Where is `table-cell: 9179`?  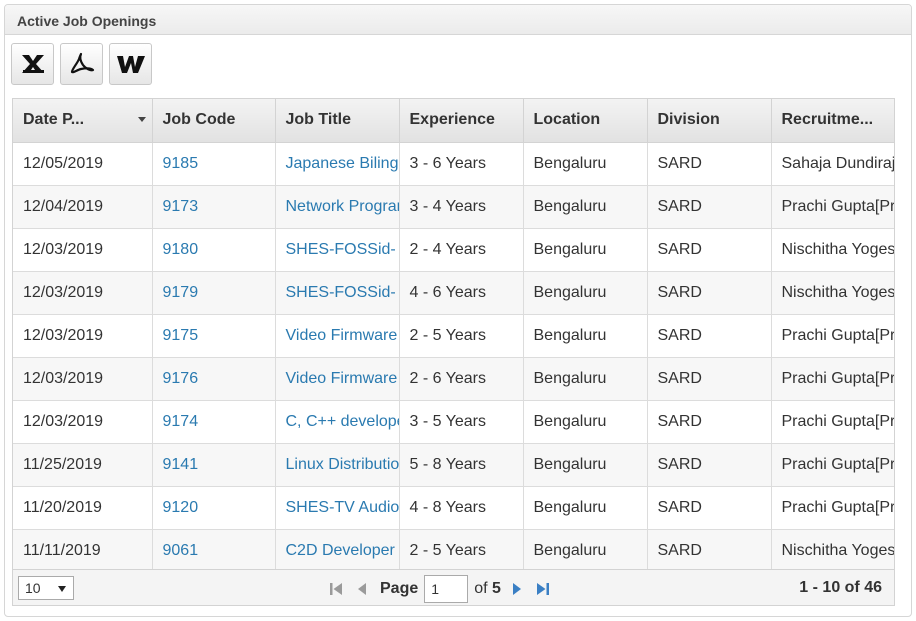 table-cell: 9179 is located at coordinates (214, 293).